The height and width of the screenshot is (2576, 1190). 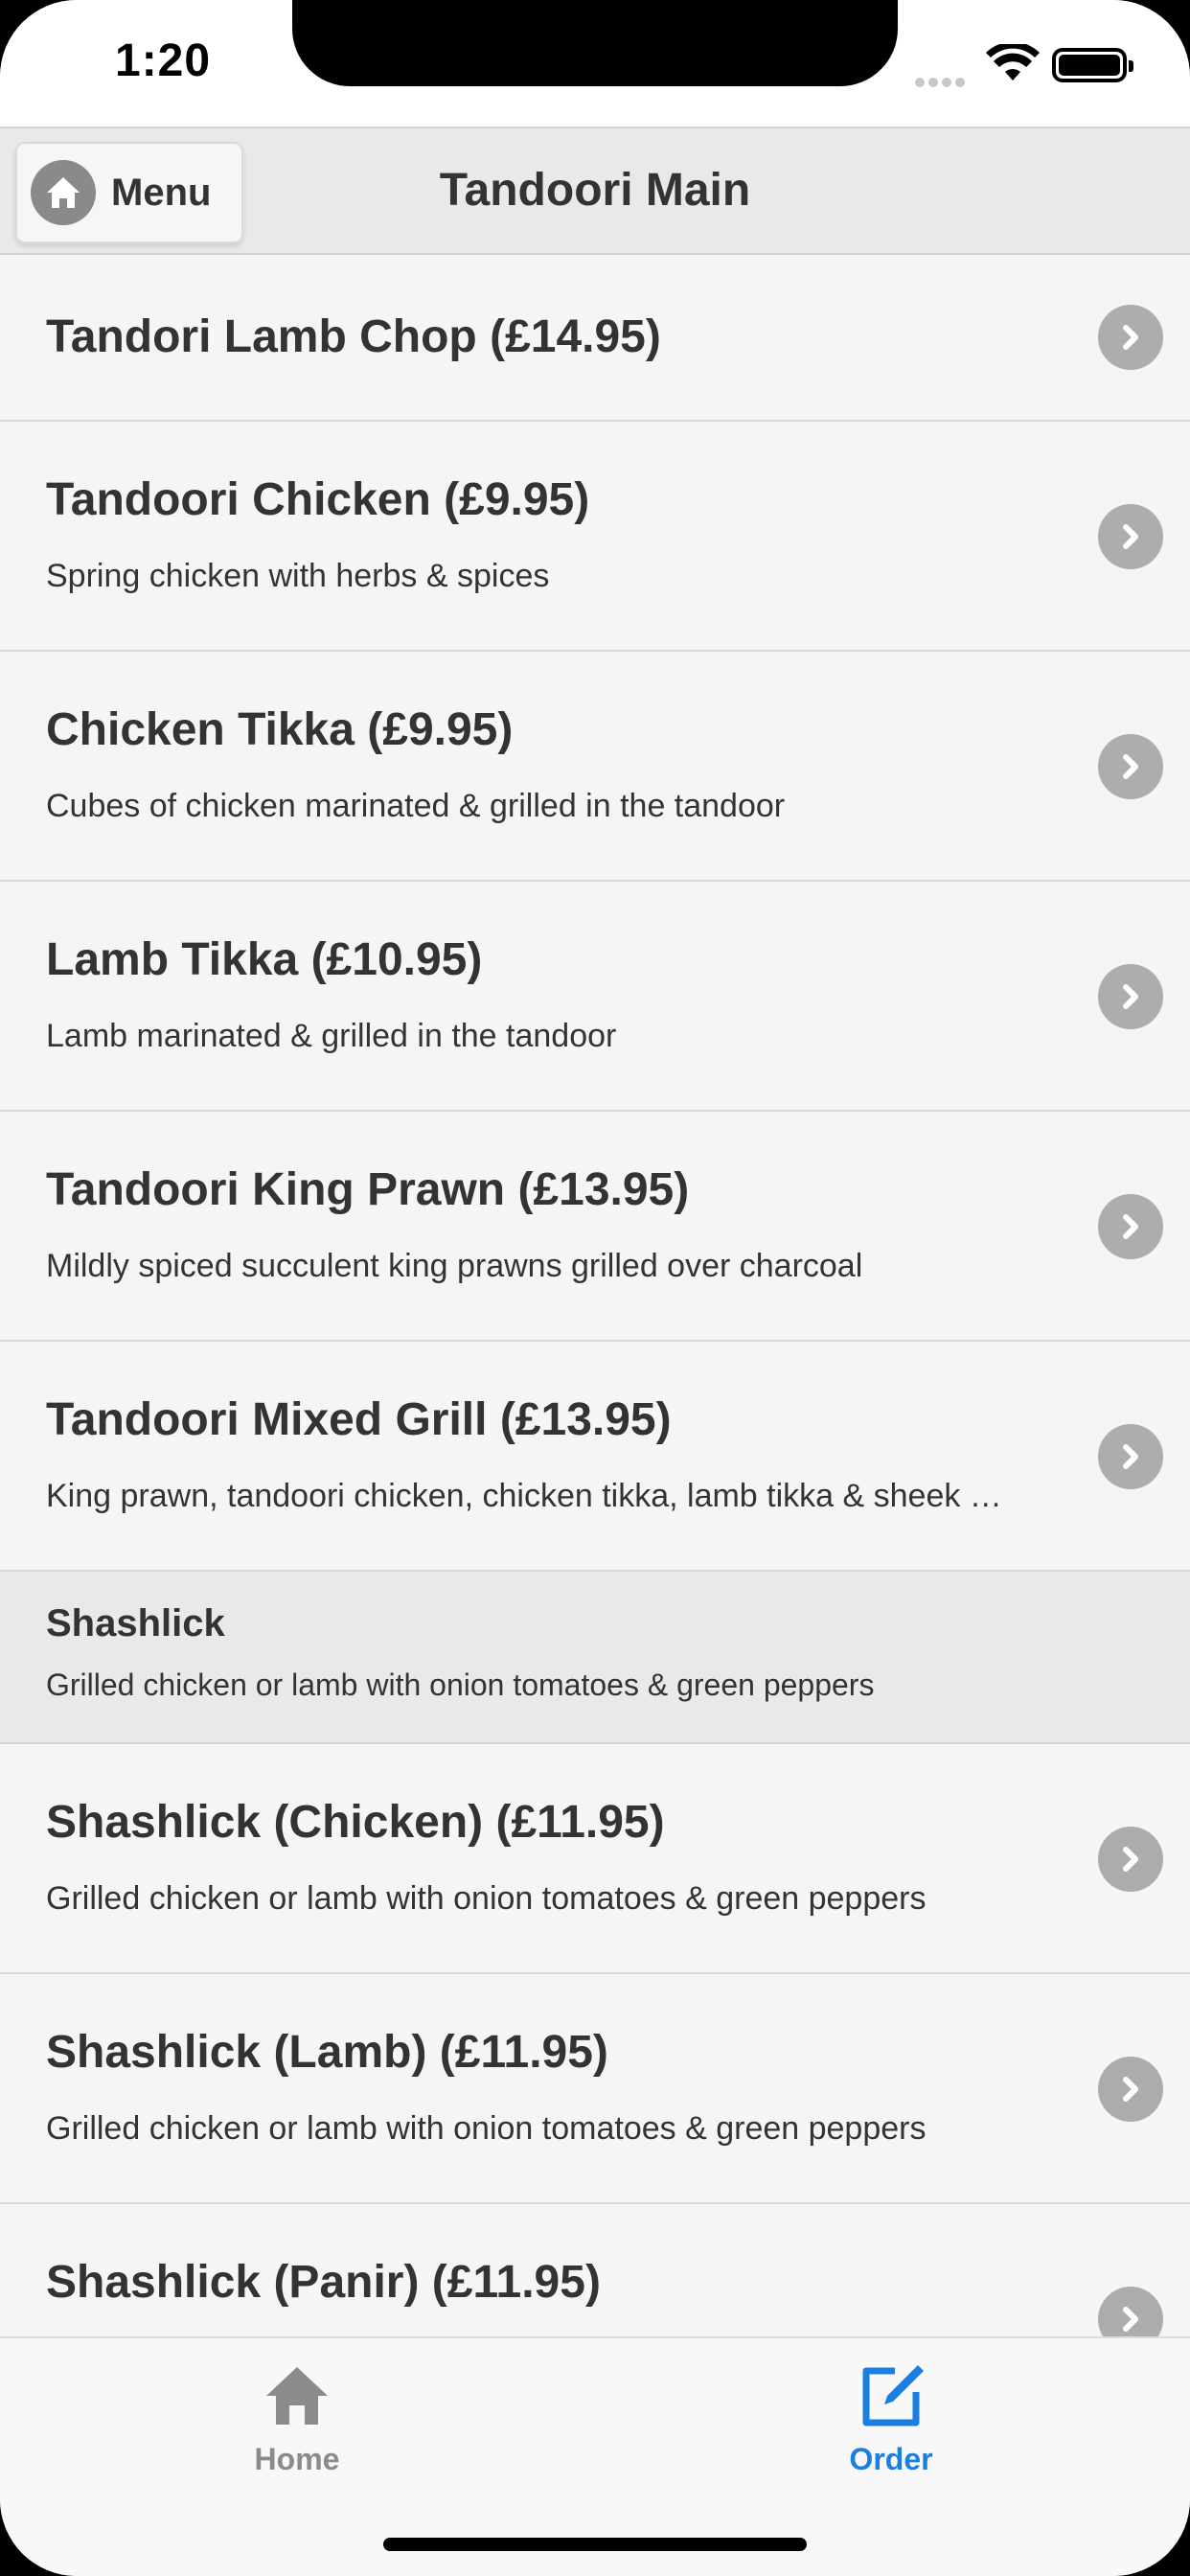 What do you see at coordinates (1013, 62) in the screenshot?
I see `wifi-icon` at bounding box center [1013, 62].